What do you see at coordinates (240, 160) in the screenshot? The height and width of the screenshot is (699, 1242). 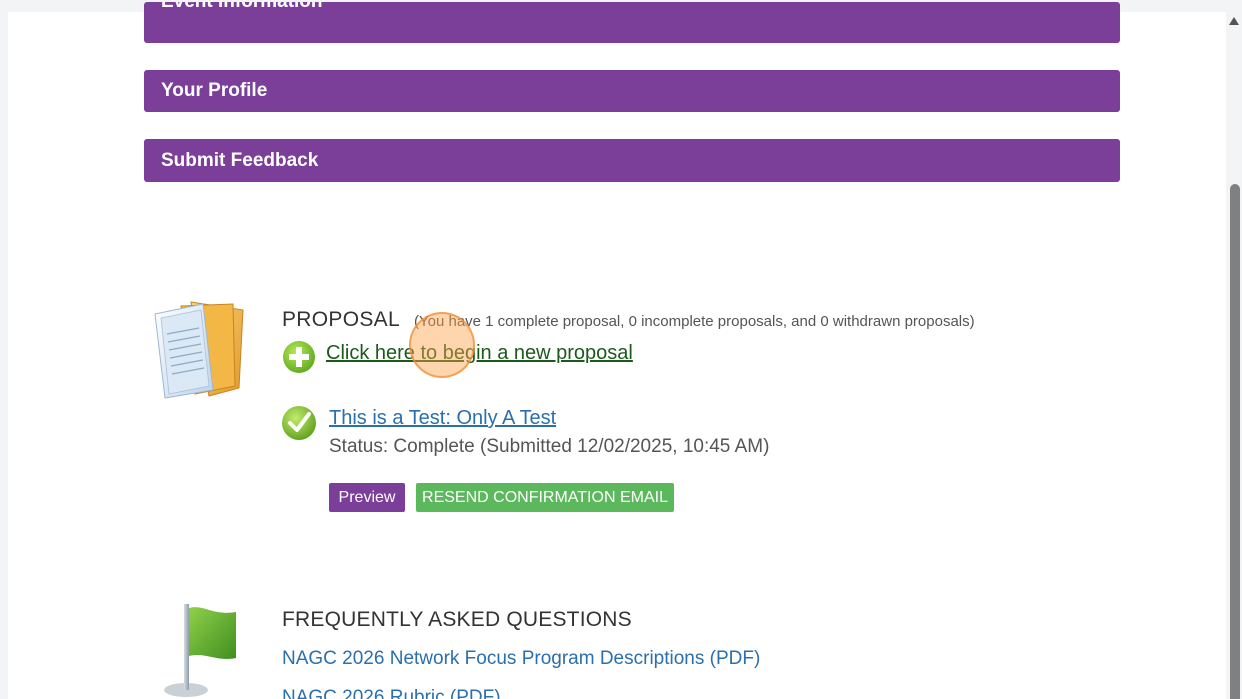 I see `submit-feedback-label: Submit Feedback` at bounding box center [240, 160].